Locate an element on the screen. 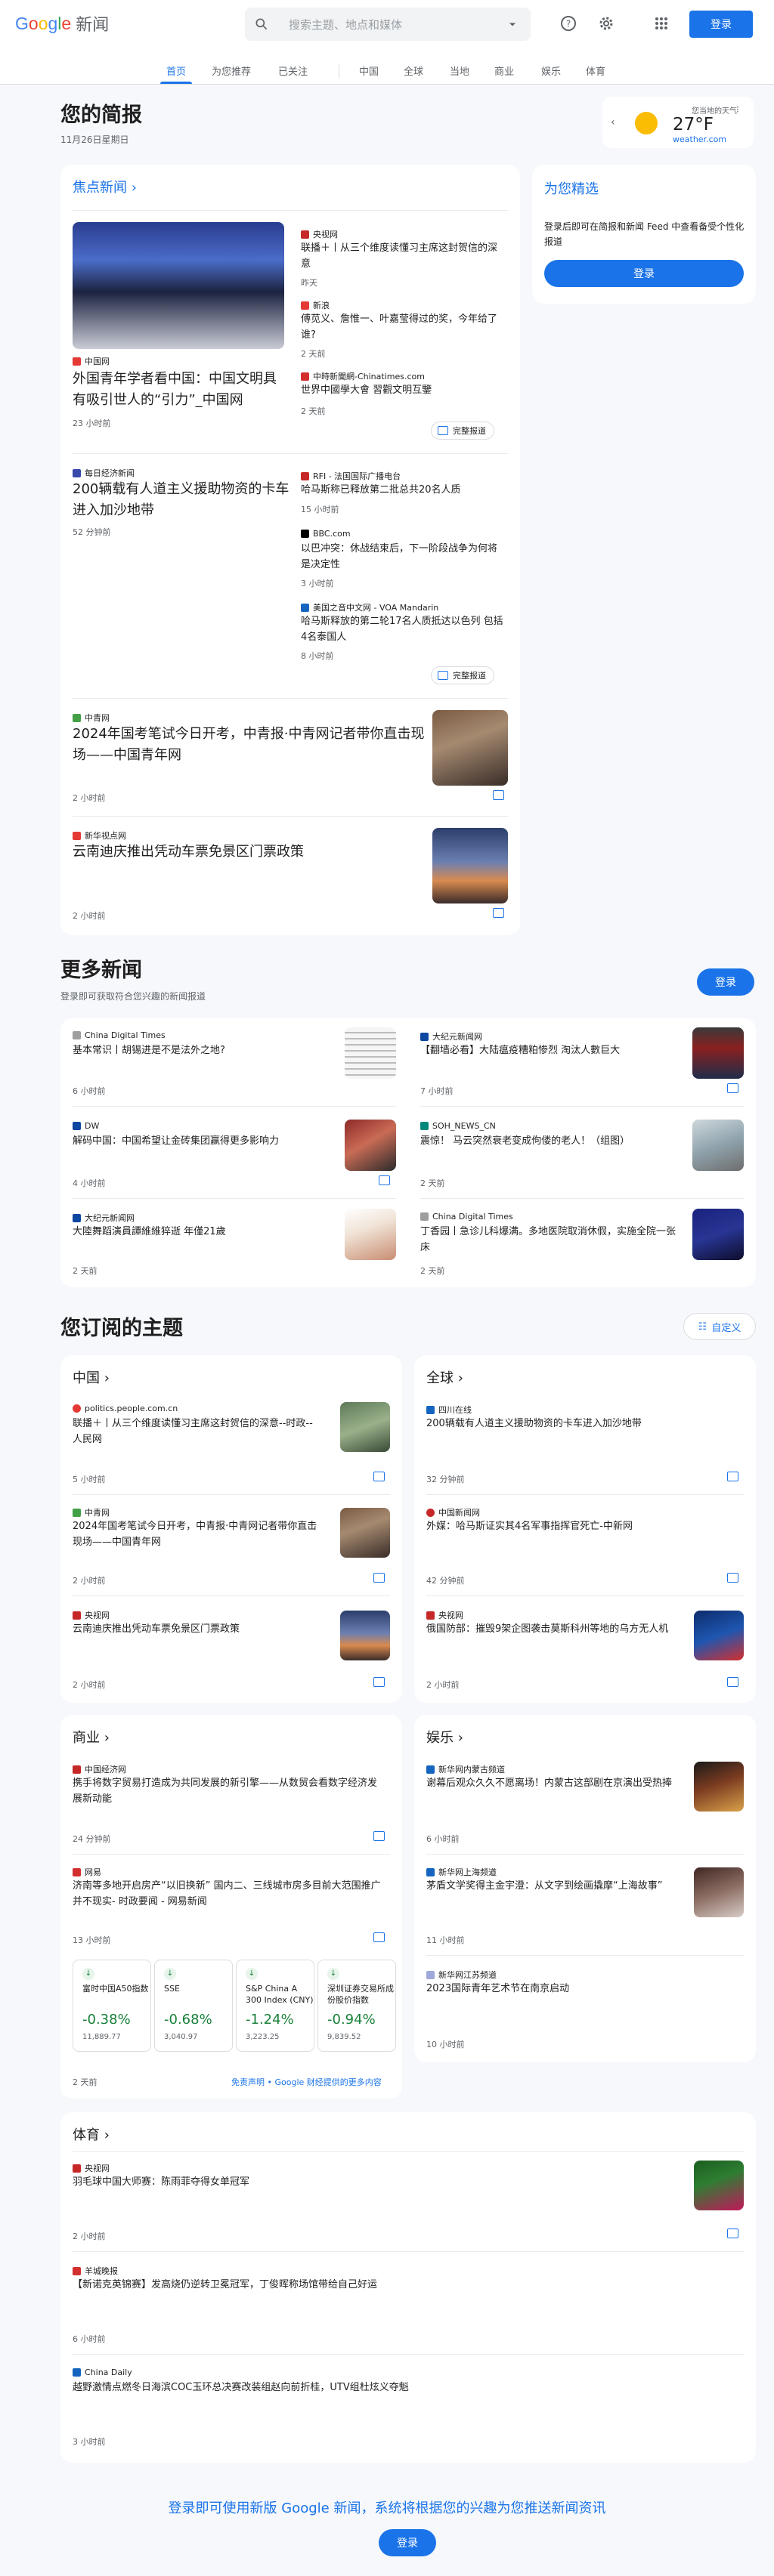 The image size is (774, 2576). footer-sign-in-button: 登录 is located at coordinates (407, 2542).